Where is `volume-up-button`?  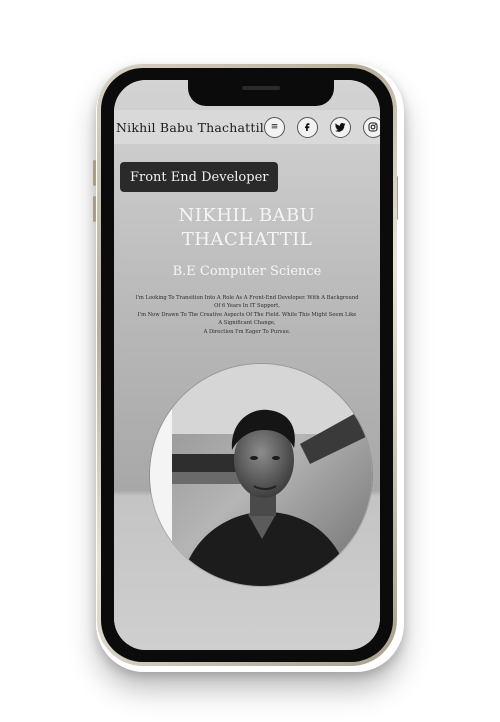
volume-up-button is located at coordinates (94, 173).